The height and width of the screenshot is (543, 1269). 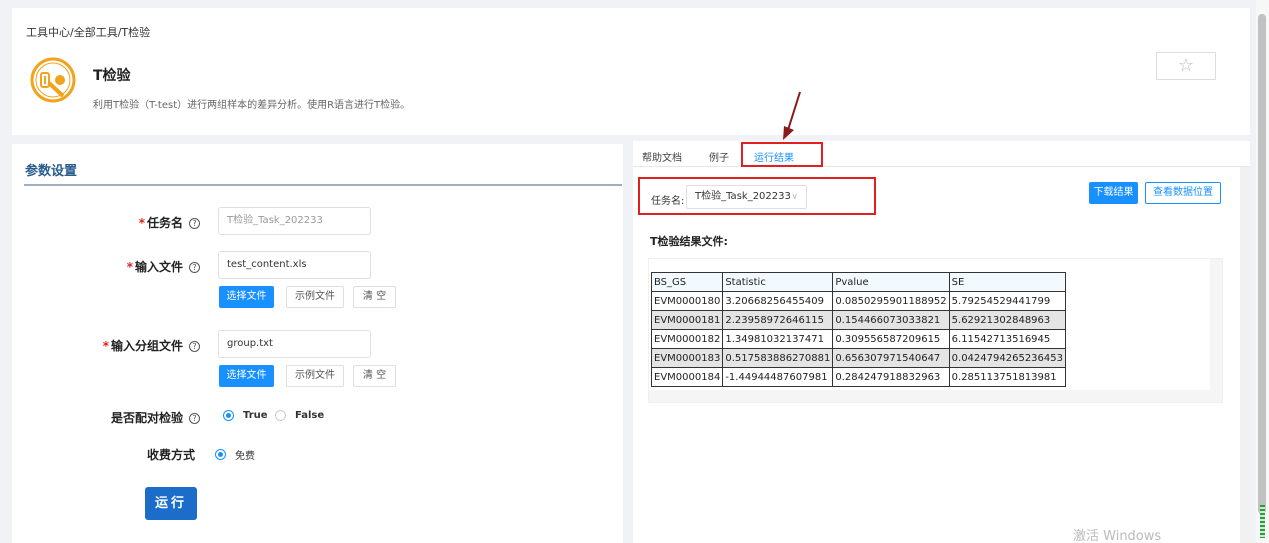 I want to click on annotation-box-tab, so click(x=782, y=154).